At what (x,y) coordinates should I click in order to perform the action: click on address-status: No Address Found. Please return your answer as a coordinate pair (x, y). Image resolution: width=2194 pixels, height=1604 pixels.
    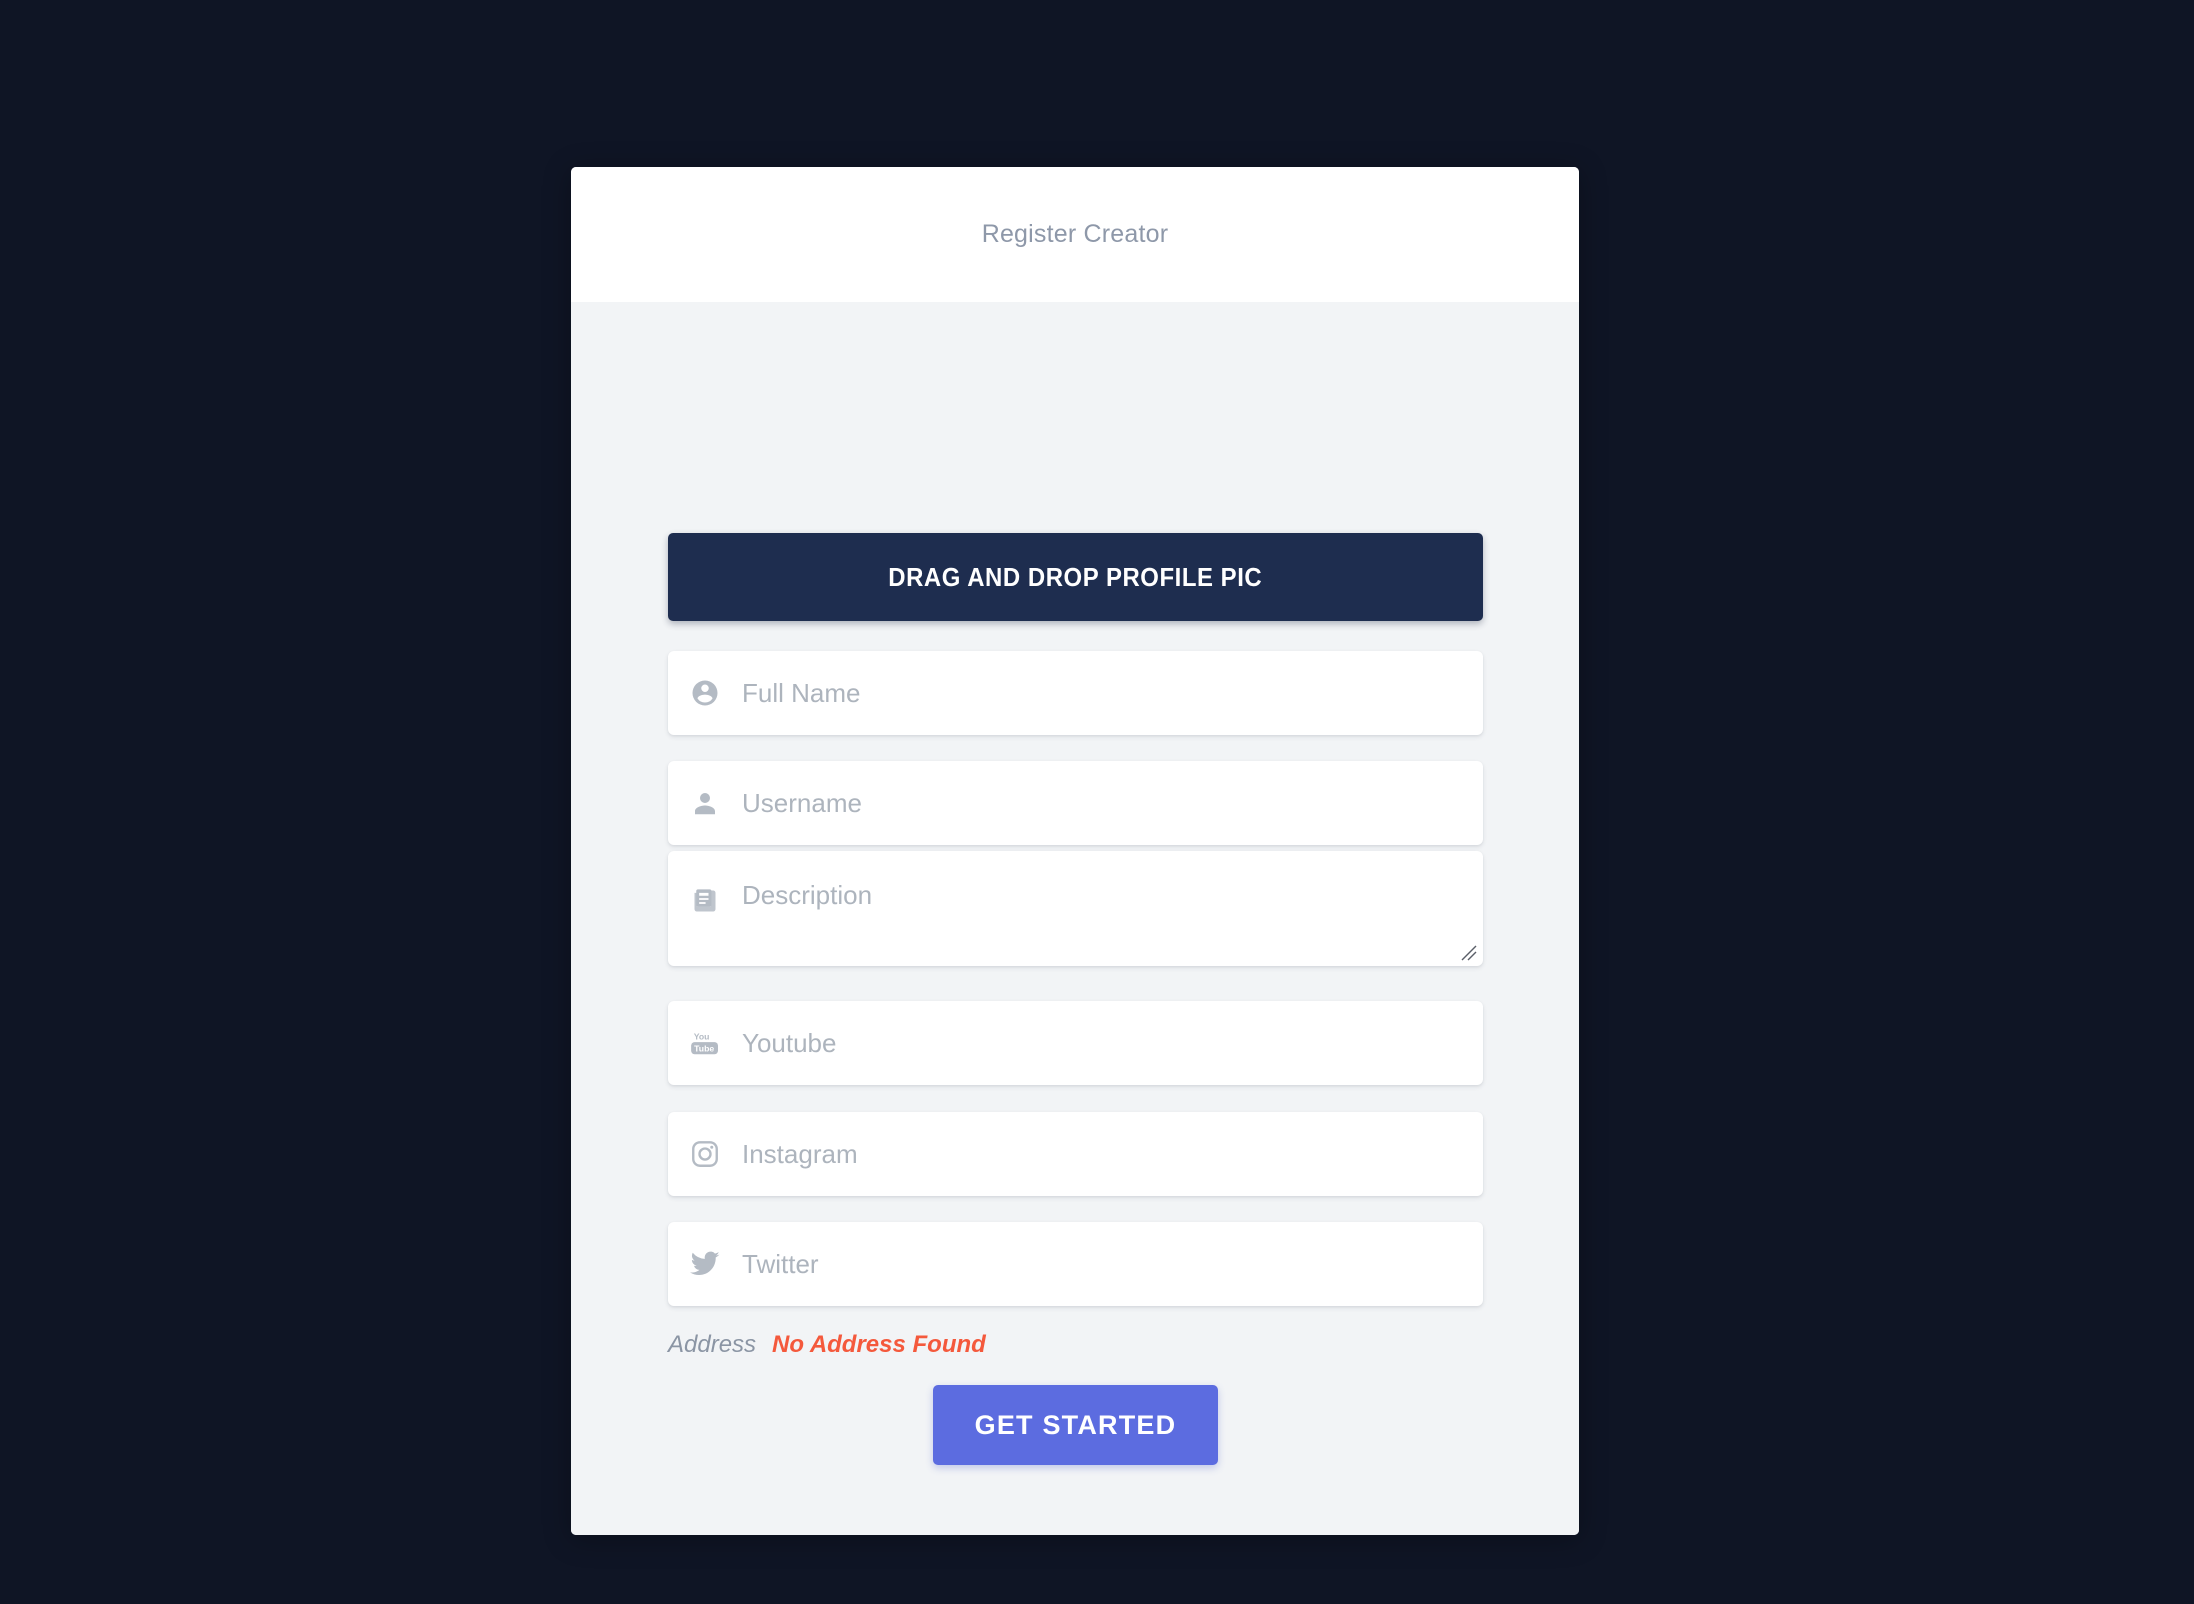
    Looking at the image, I should click on (879, 1344).